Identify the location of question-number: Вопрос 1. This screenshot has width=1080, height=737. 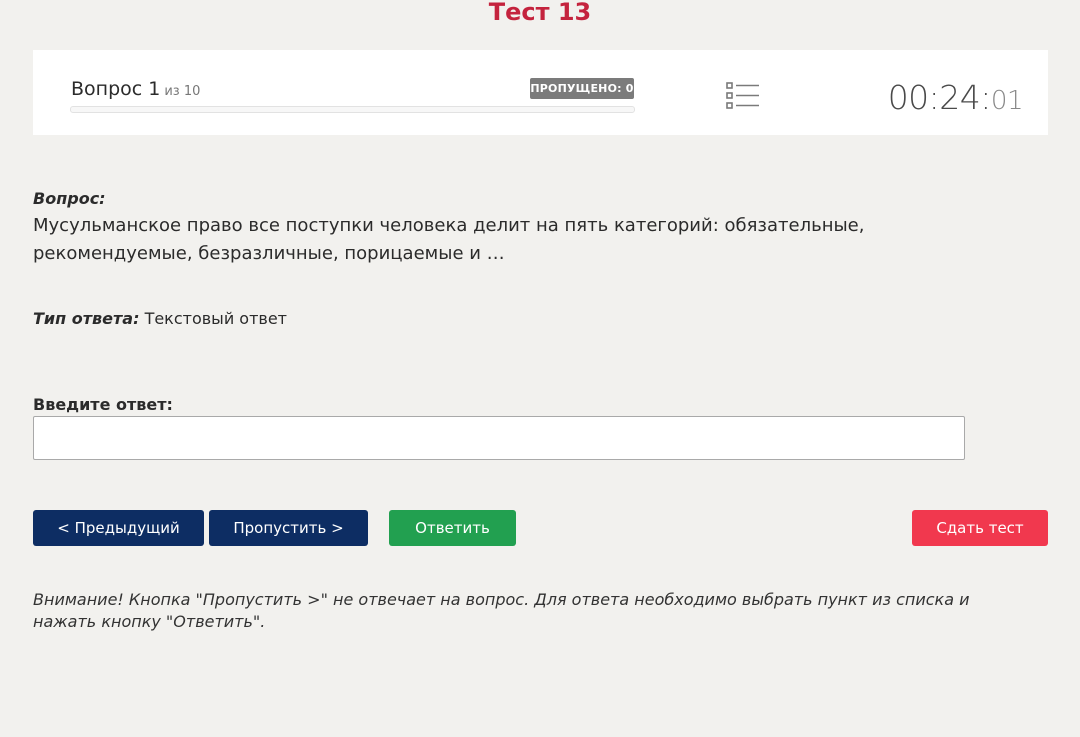
(116, 89).